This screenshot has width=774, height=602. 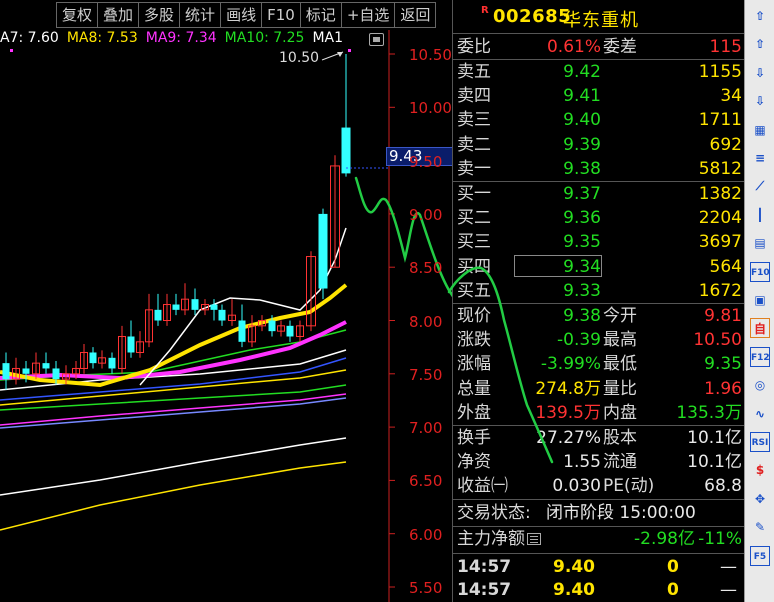 I want to click on ma-legend-item: MA8: 7.53, so click(x=102, y=38).